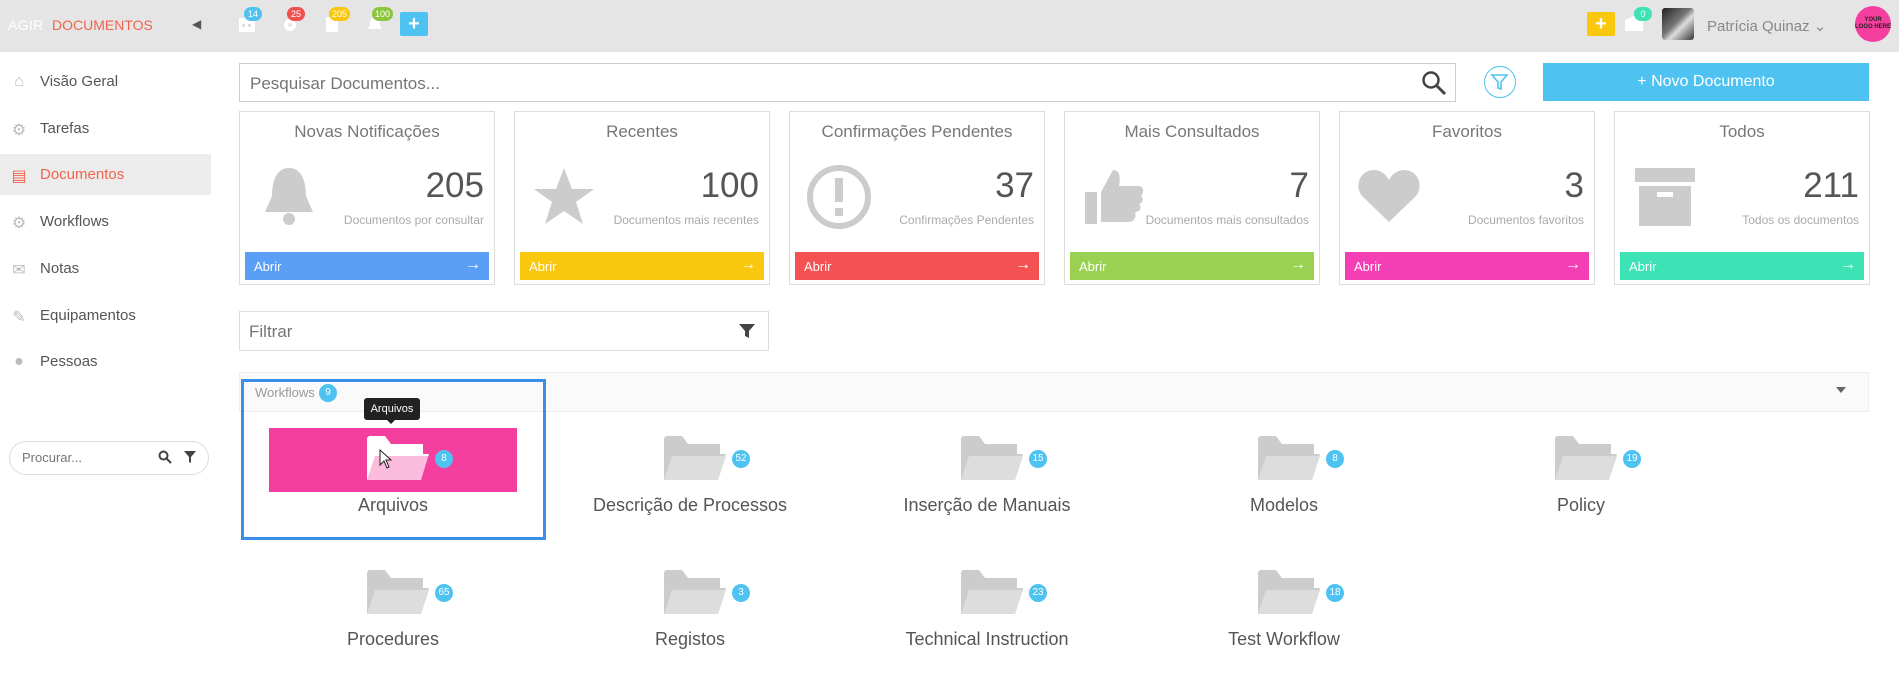 The height and width of the screenshot is (692, 1899). What do you see at coordinates (1389, 197) in the screenshot?
I see `heart-icon` at bounding box center [1389, 197].